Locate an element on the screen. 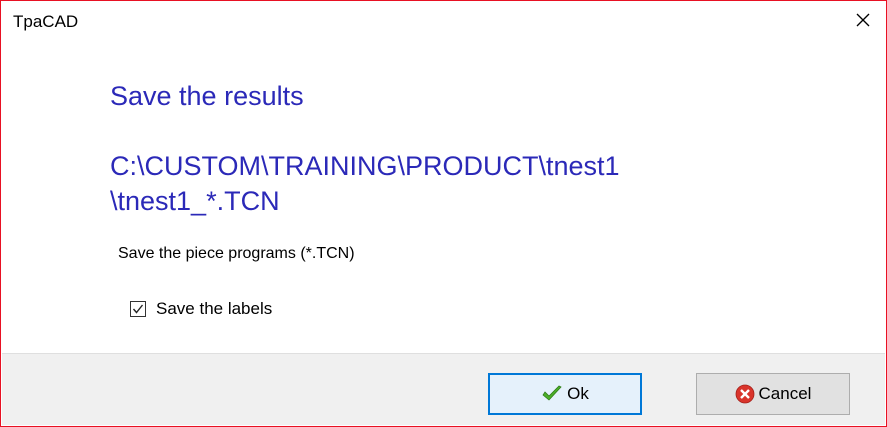 This screenshot has height=427, width=887. save-path-line1: C:\CUSTOM\TRAINING\PRODUCT\tnest1 is located at coordinates (365, 166).